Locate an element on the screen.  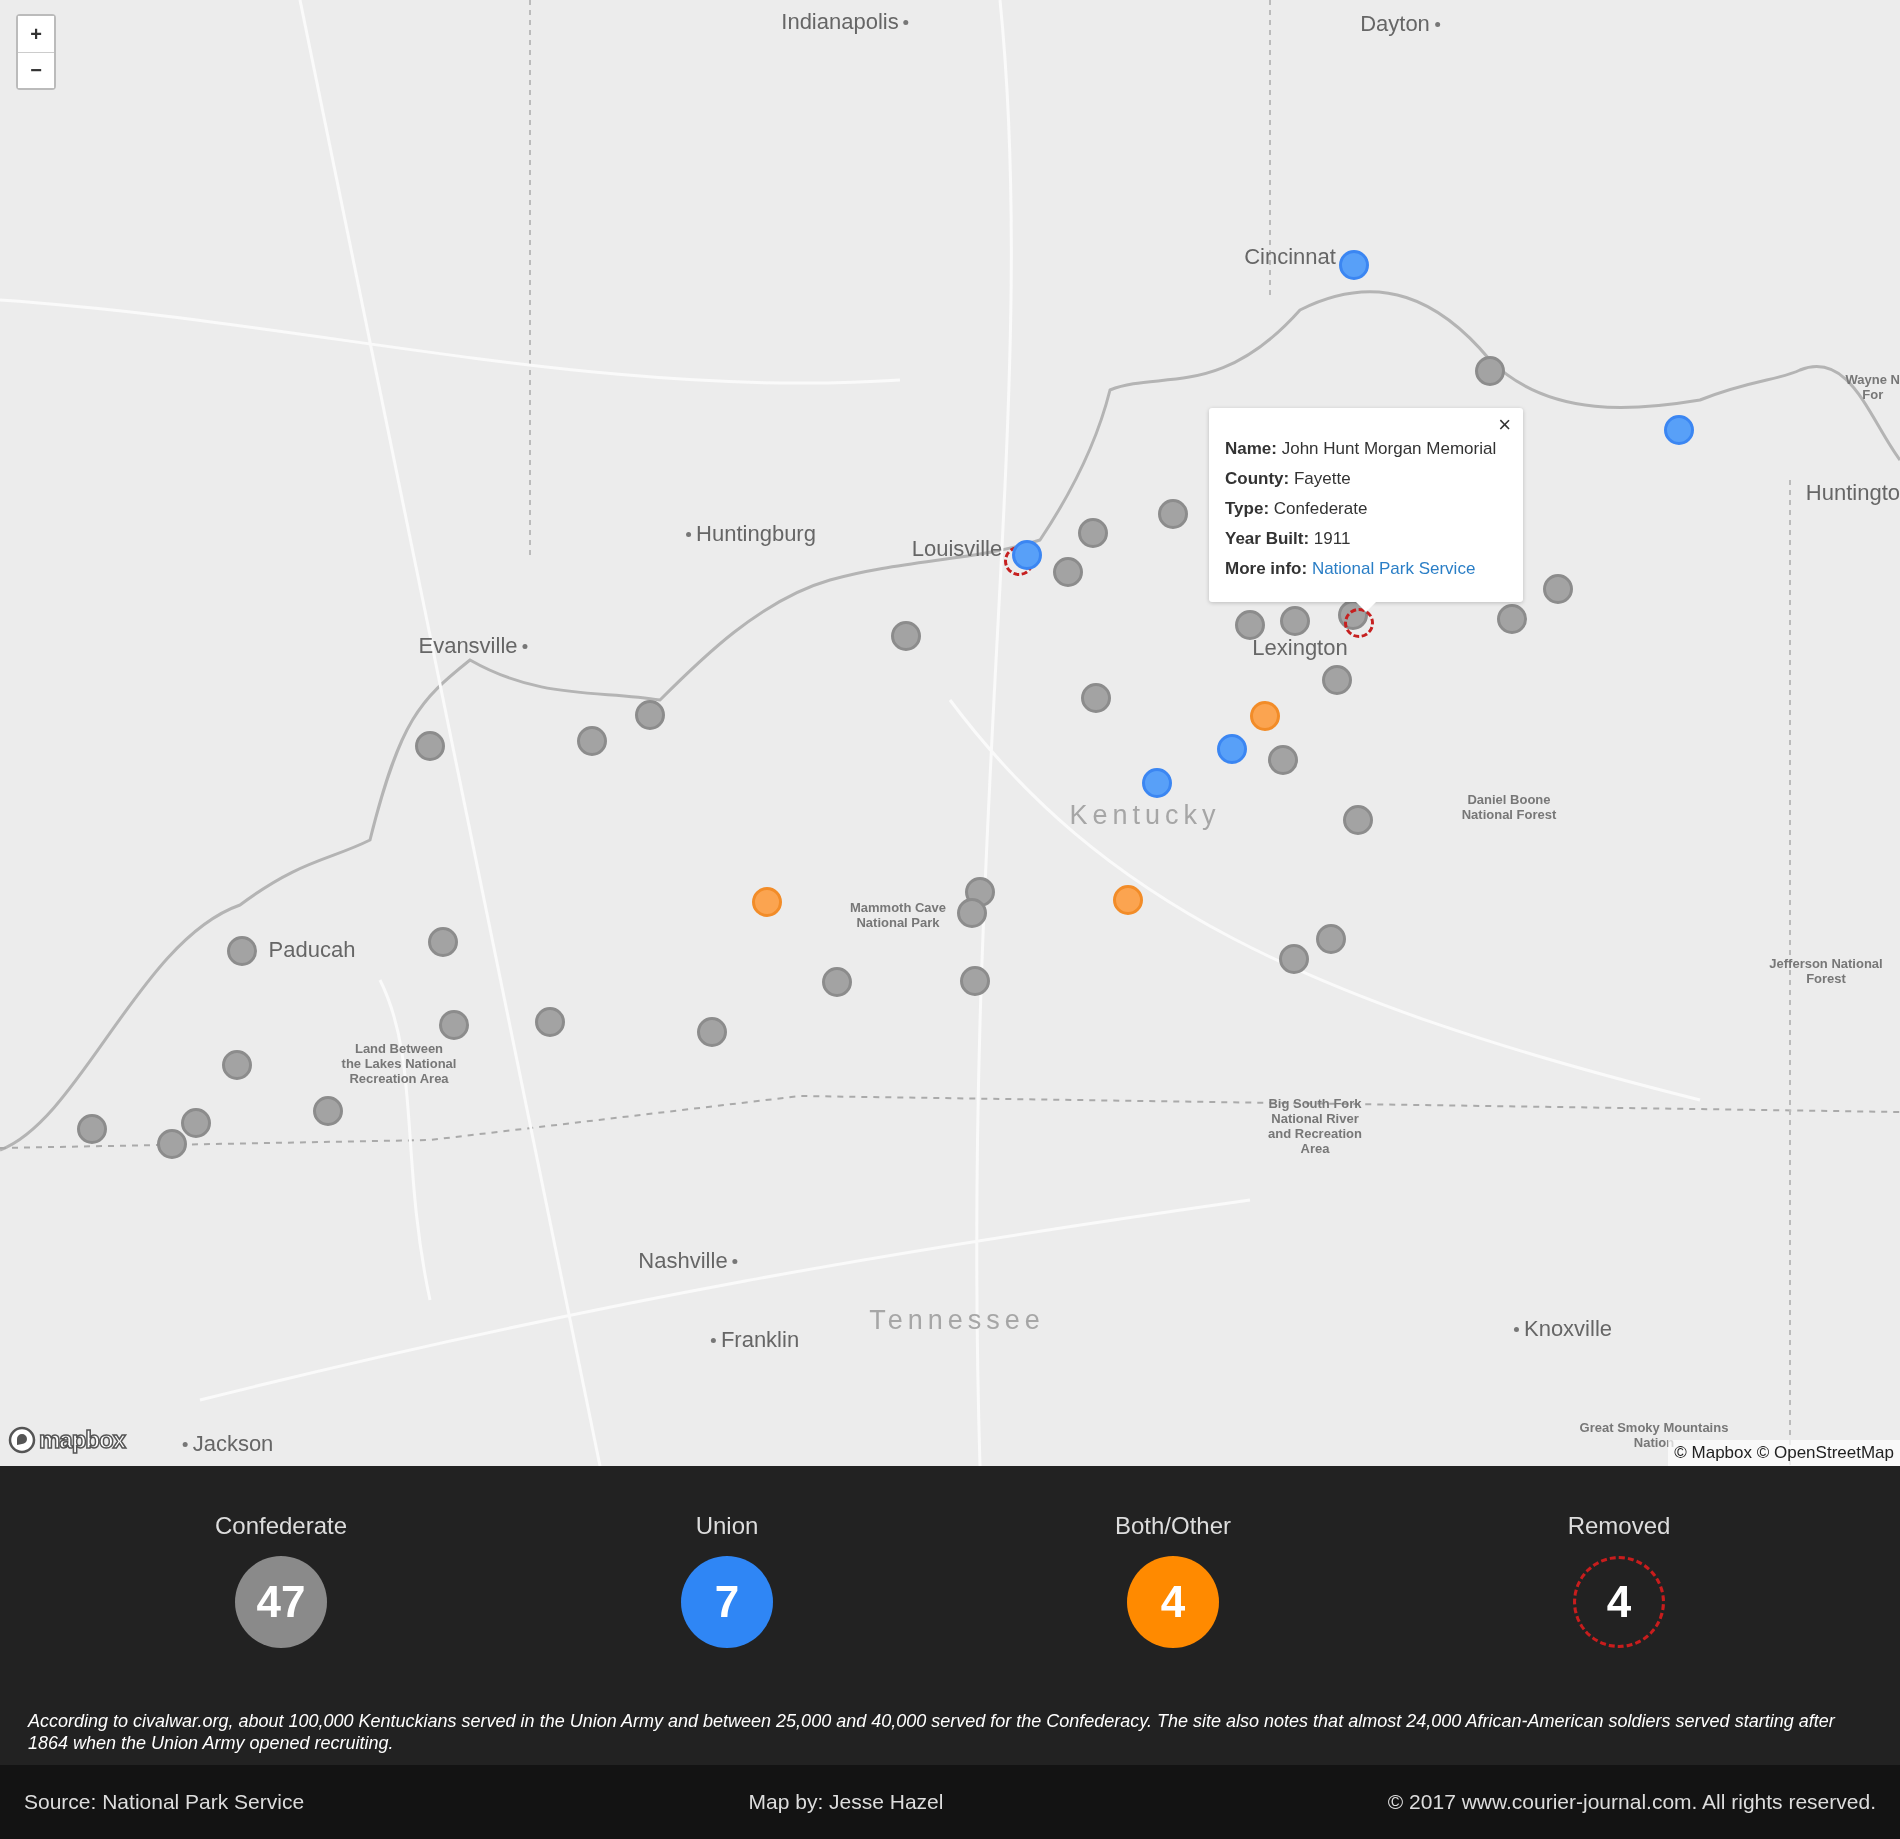
info-link: National Park Service is located at coordinates (1393, 568).